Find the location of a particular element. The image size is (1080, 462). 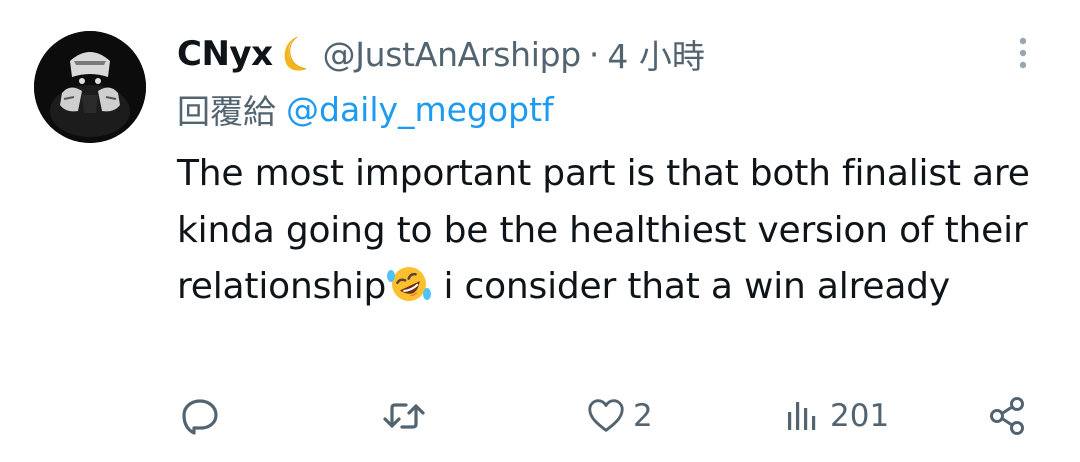

views-button: 201 is located at coordinates (836, 416).